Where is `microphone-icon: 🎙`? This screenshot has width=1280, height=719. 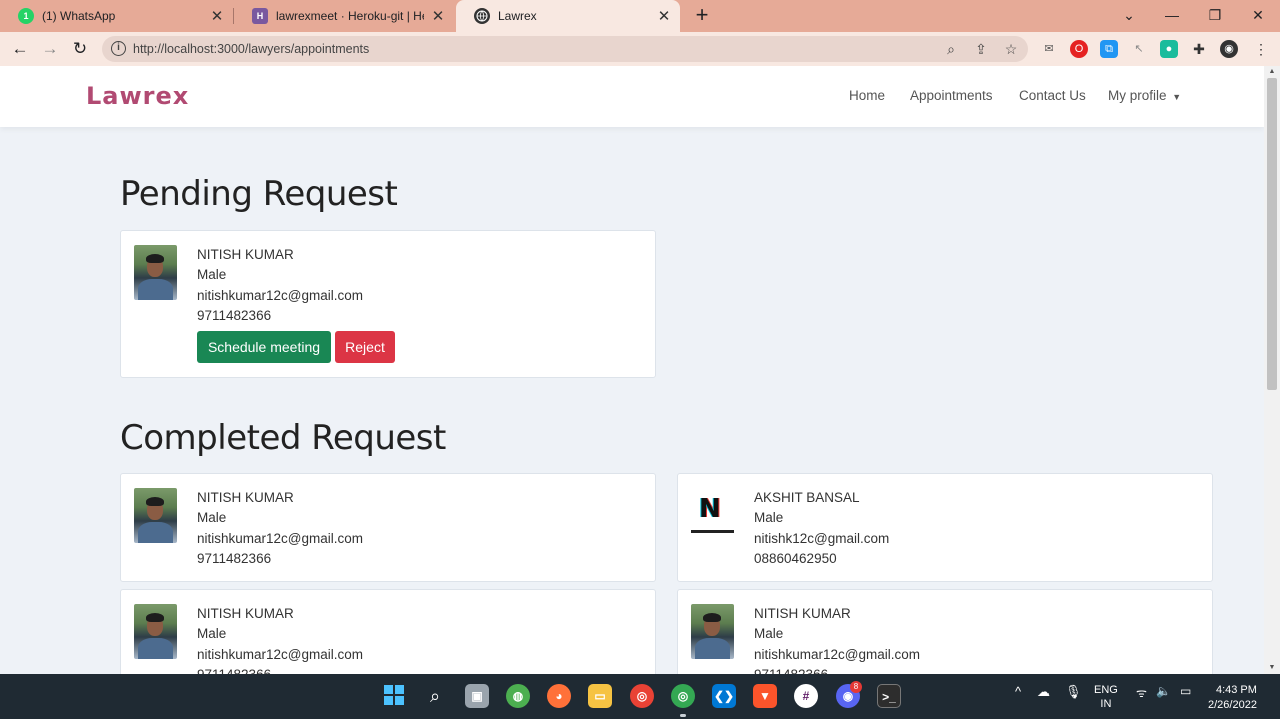 microphone-icon: 🎙 is located at coordinates (1073, 692).